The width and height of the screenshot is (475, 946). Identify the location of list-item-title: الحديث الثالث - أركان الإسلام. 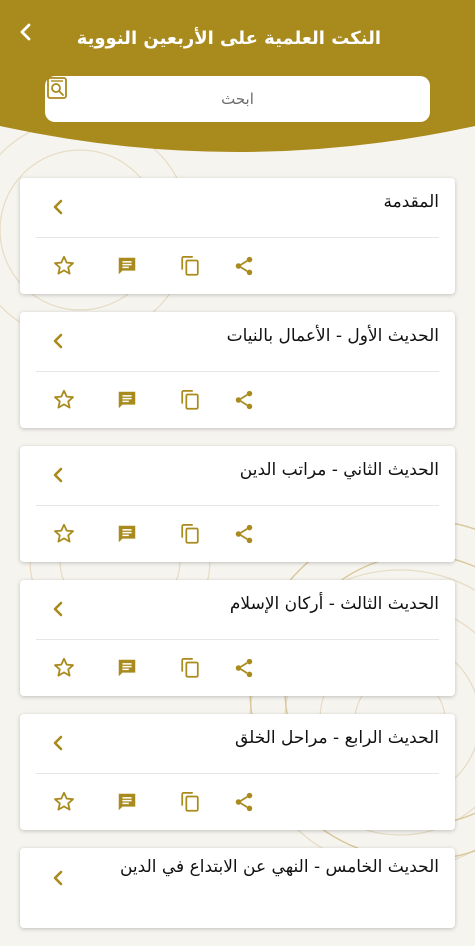
(334, 604).